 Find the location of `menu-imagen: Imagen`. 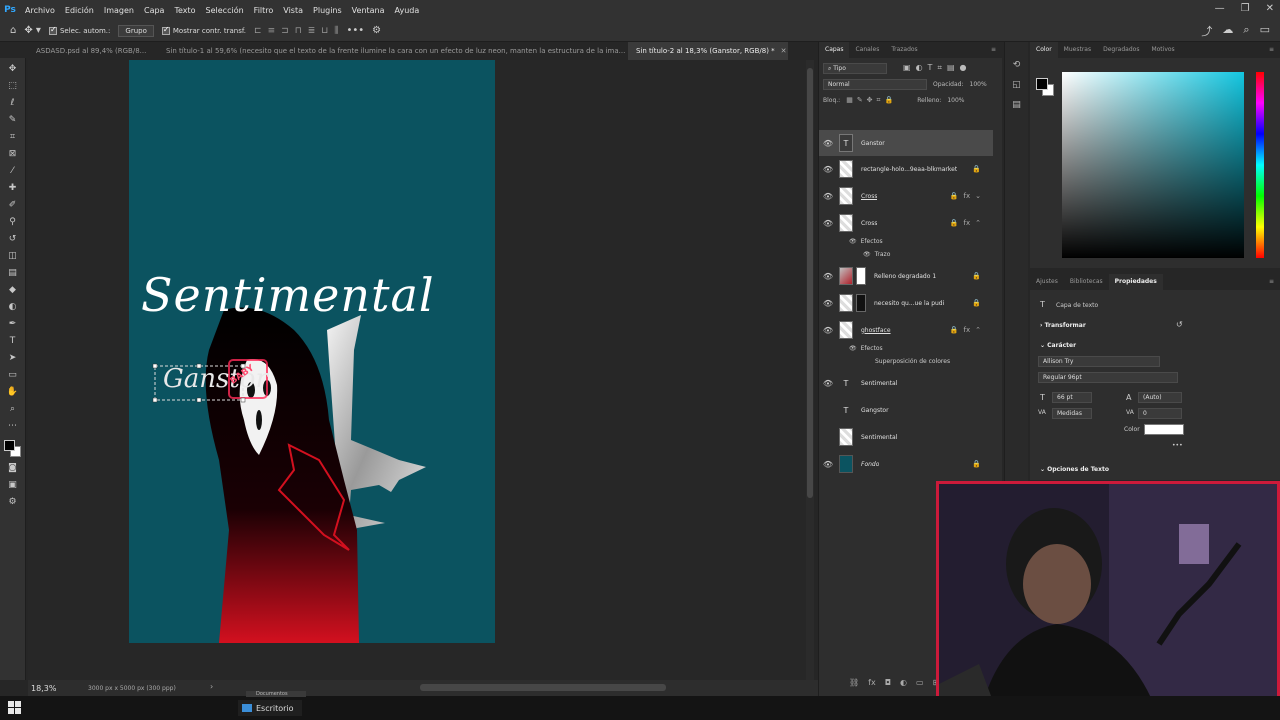

menu-imagen: Imagen is located at coordinates (119, 10).